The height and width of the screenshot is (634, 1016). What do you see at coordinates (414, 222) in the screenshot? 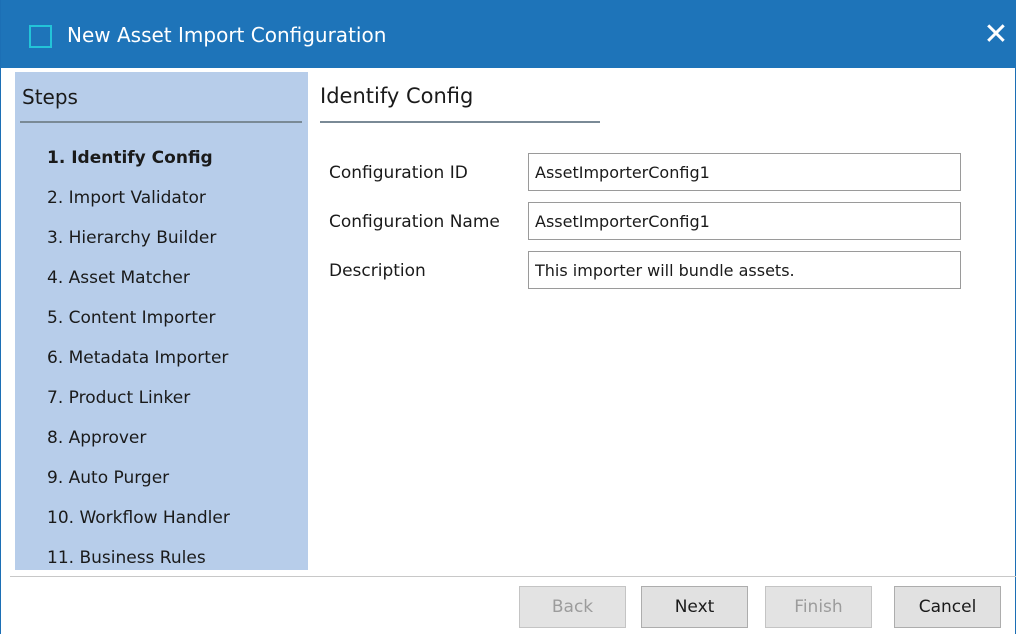
I see `configuration-name-label: Configuration Name` at bounding box center [414, 222].